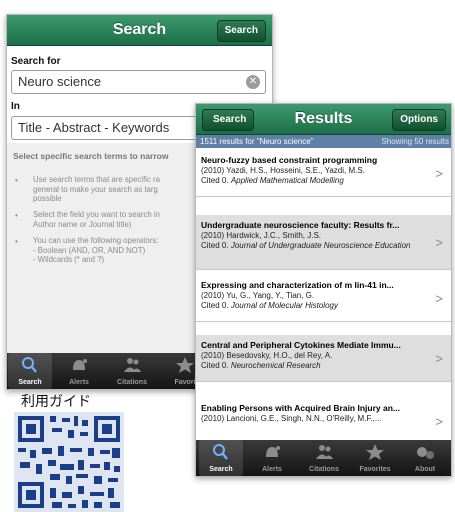  Describe the element at coordinates (419, 120) in the screenshot. I see `options-button: Options` at that location.